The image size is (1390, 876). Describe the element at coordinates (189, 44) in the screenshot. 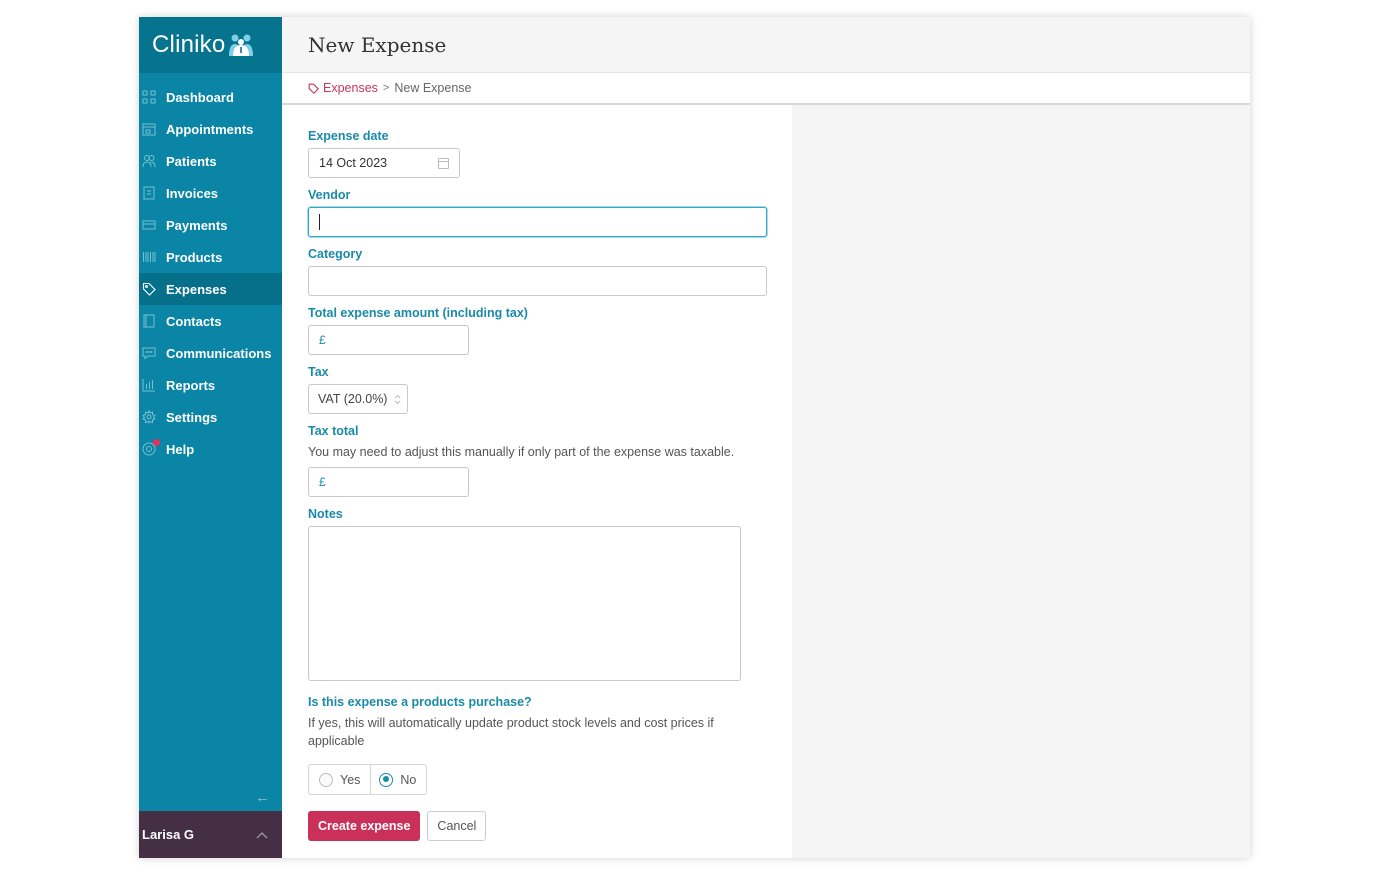

I see `brand-name: Cliniko` at that location.